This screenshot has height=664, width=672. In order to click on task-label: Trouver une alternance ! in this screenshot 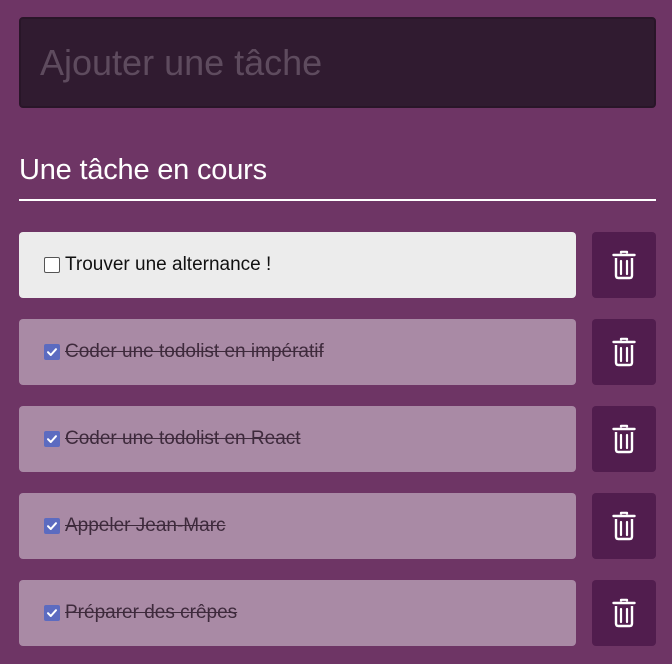, I will do `click(168, 264)`.